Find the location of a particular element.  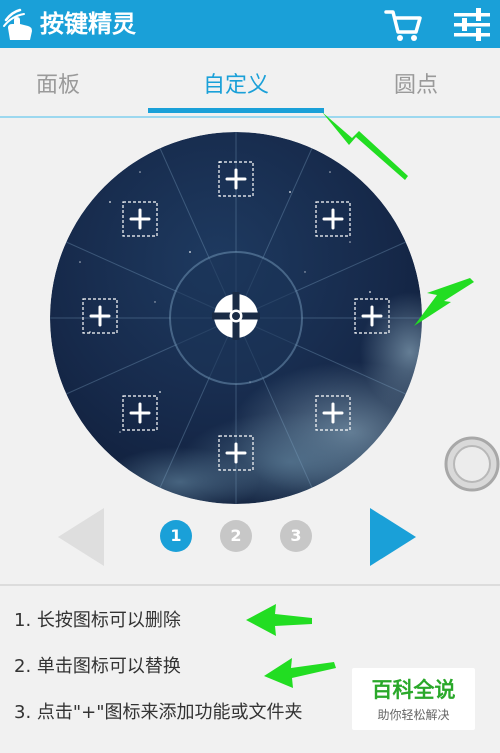

active-tab-indicator is located at coordinates (236, 110).